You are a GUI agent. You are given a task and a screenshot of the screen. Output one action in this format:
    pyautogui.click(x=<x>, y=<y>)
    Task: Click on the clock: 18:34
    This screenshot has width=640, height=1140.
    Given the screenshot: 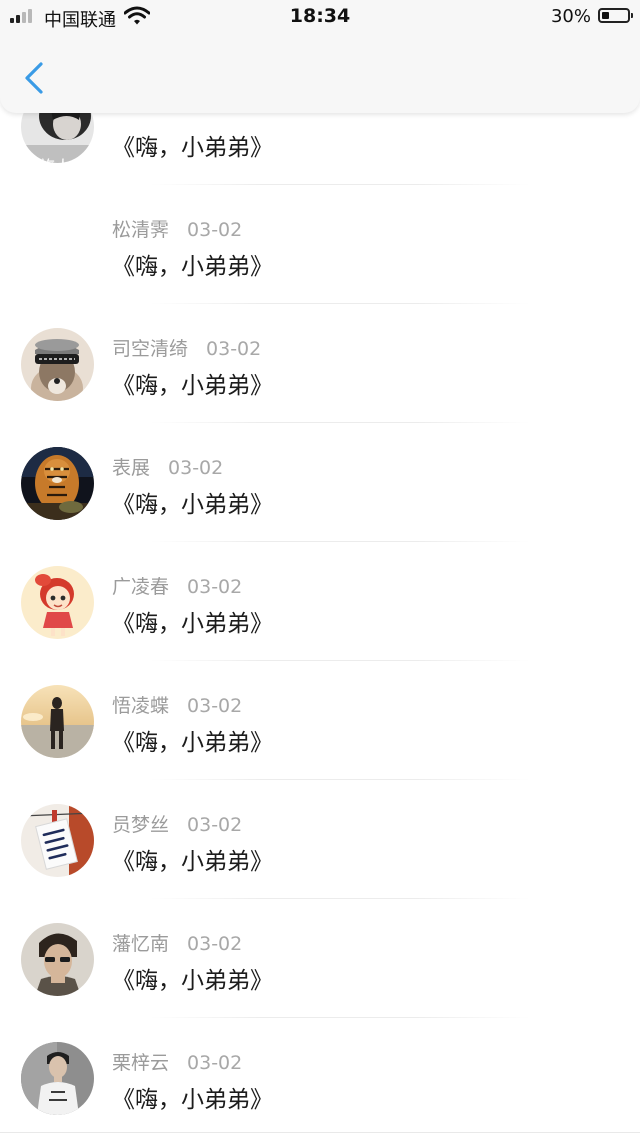 What is the action you would take?
    pyautogui.click(x=320, y=16)
    